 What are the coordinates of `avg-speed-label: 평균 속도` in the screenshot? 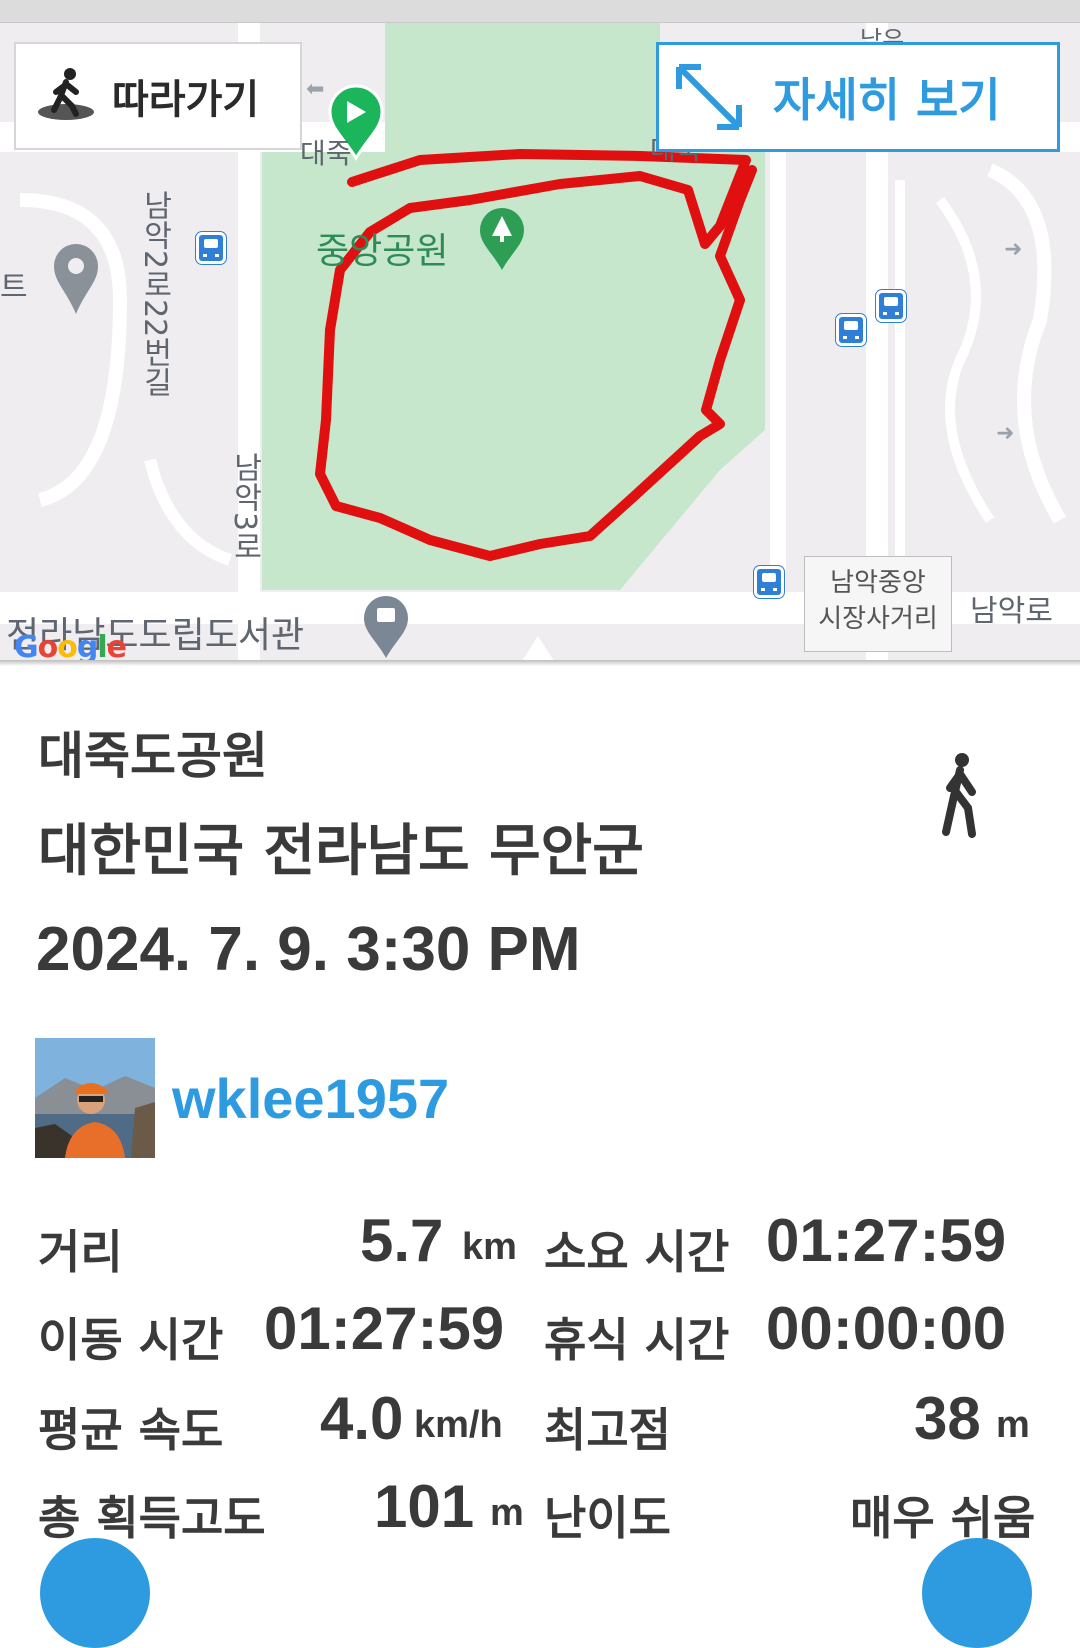 It's located at (131, 1430).